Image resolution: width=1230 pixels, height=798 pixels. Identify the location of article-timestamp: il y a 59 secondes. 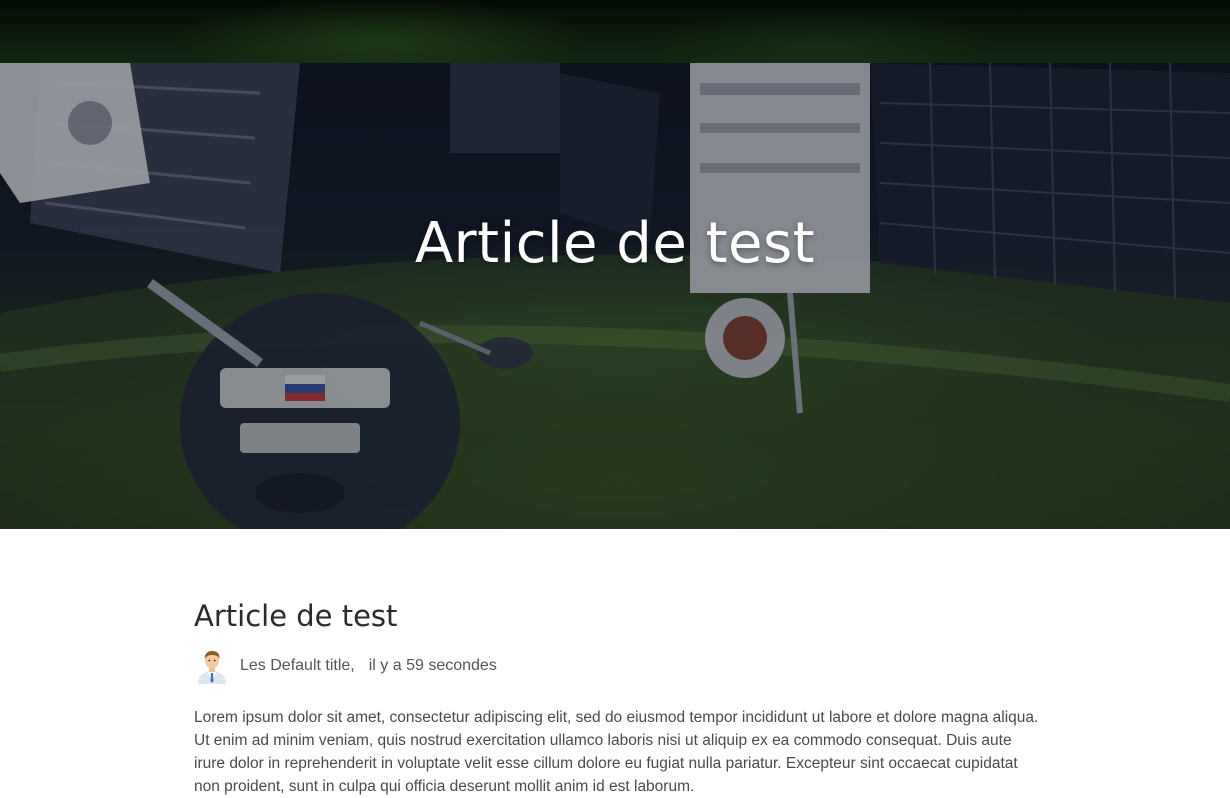
(432, 665).